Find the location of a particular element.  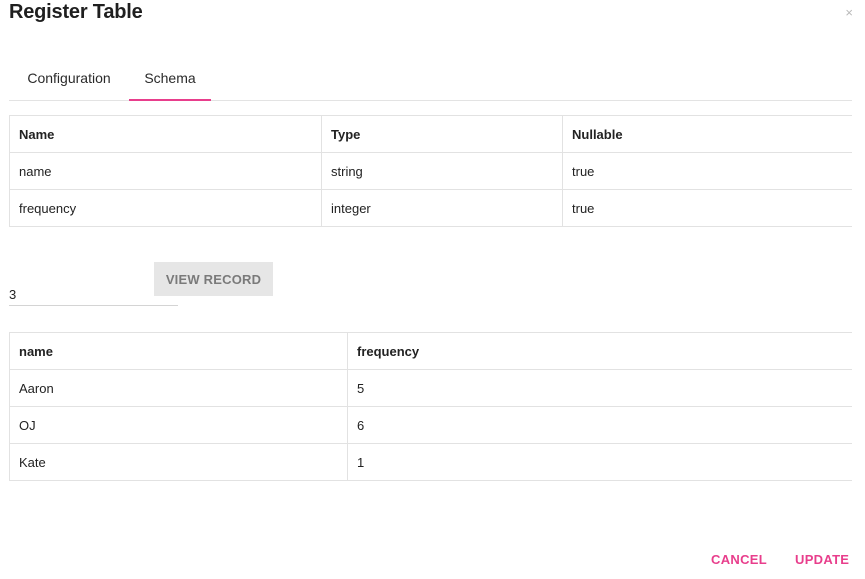

column-header: Type is located at coordinates (442, 134).